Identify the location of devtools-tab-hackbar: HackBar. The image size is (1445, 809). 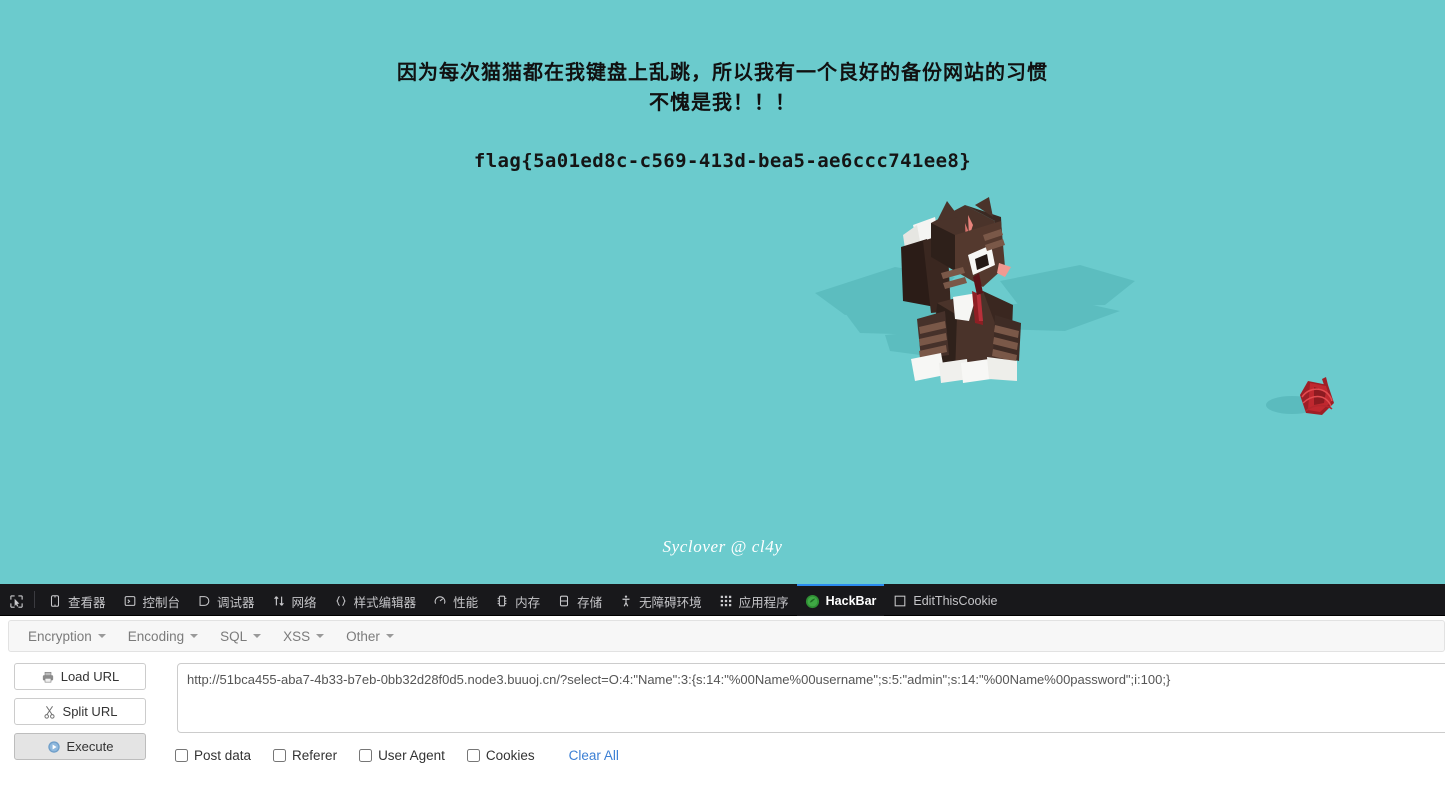
(840, 600).